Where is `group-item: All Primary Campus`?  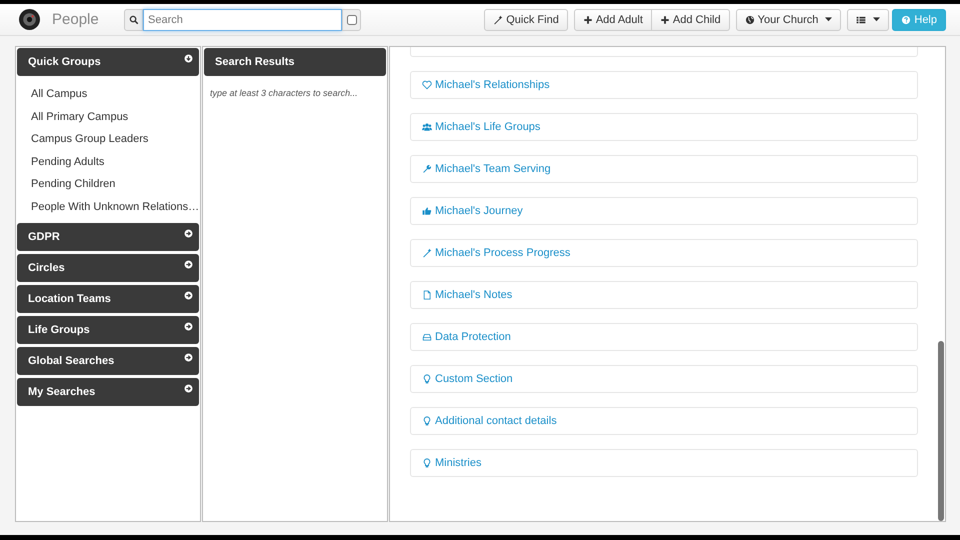
group-item: All Primary Campus is located at coordinates (108, 117).